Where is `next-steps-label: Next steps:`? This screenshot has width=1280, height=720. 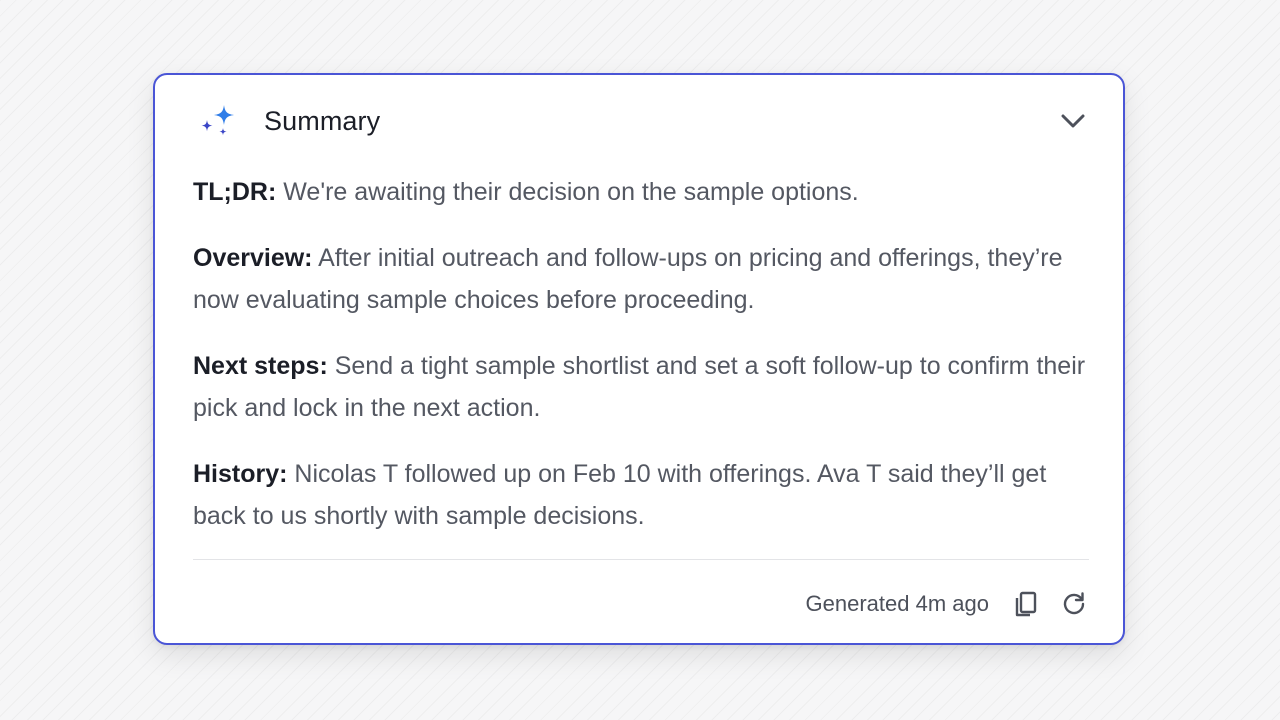 next-steps-label: Next steps: is located at coordinates (260, 366).